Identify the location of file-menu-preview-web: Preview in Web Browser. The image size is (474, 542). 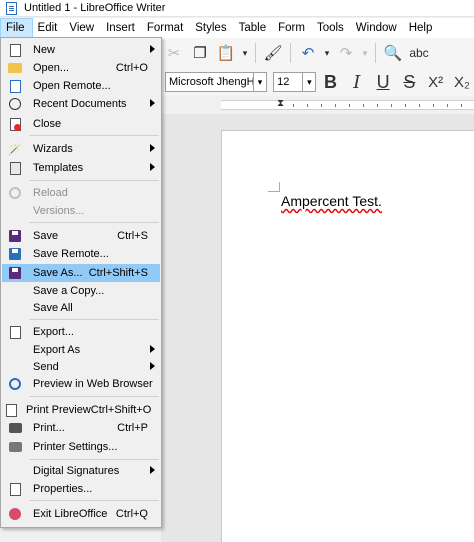
(81, 384).